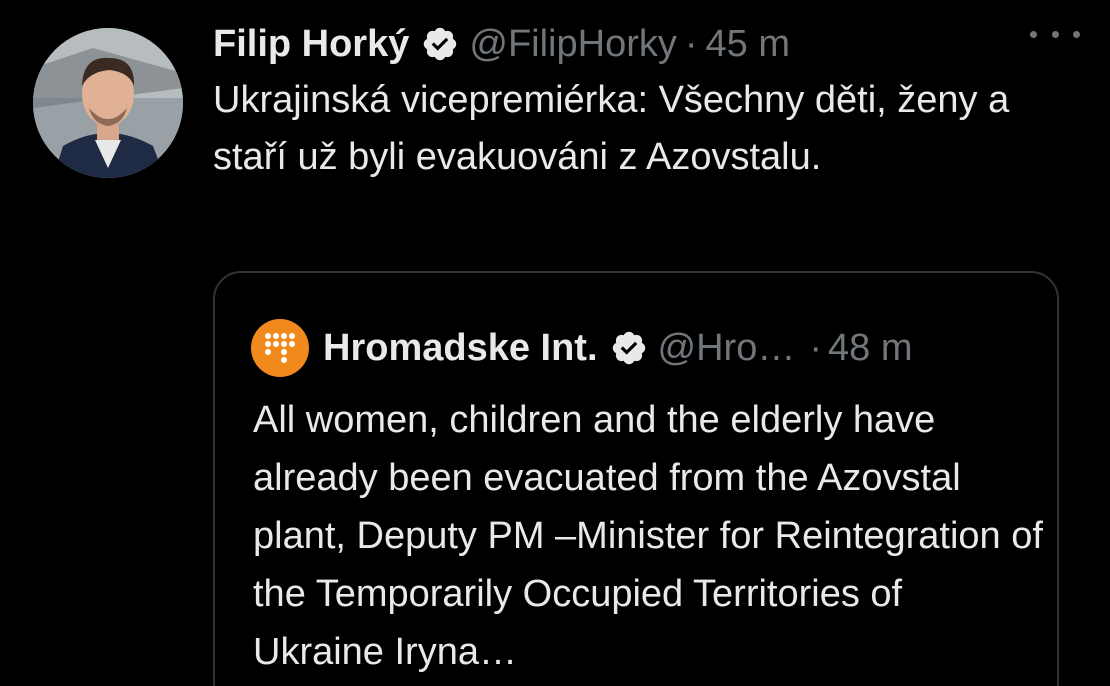 The image size is (1110, 686). I want to click on quoted-tweet-timestamp: 48 m, so click(870, 348).